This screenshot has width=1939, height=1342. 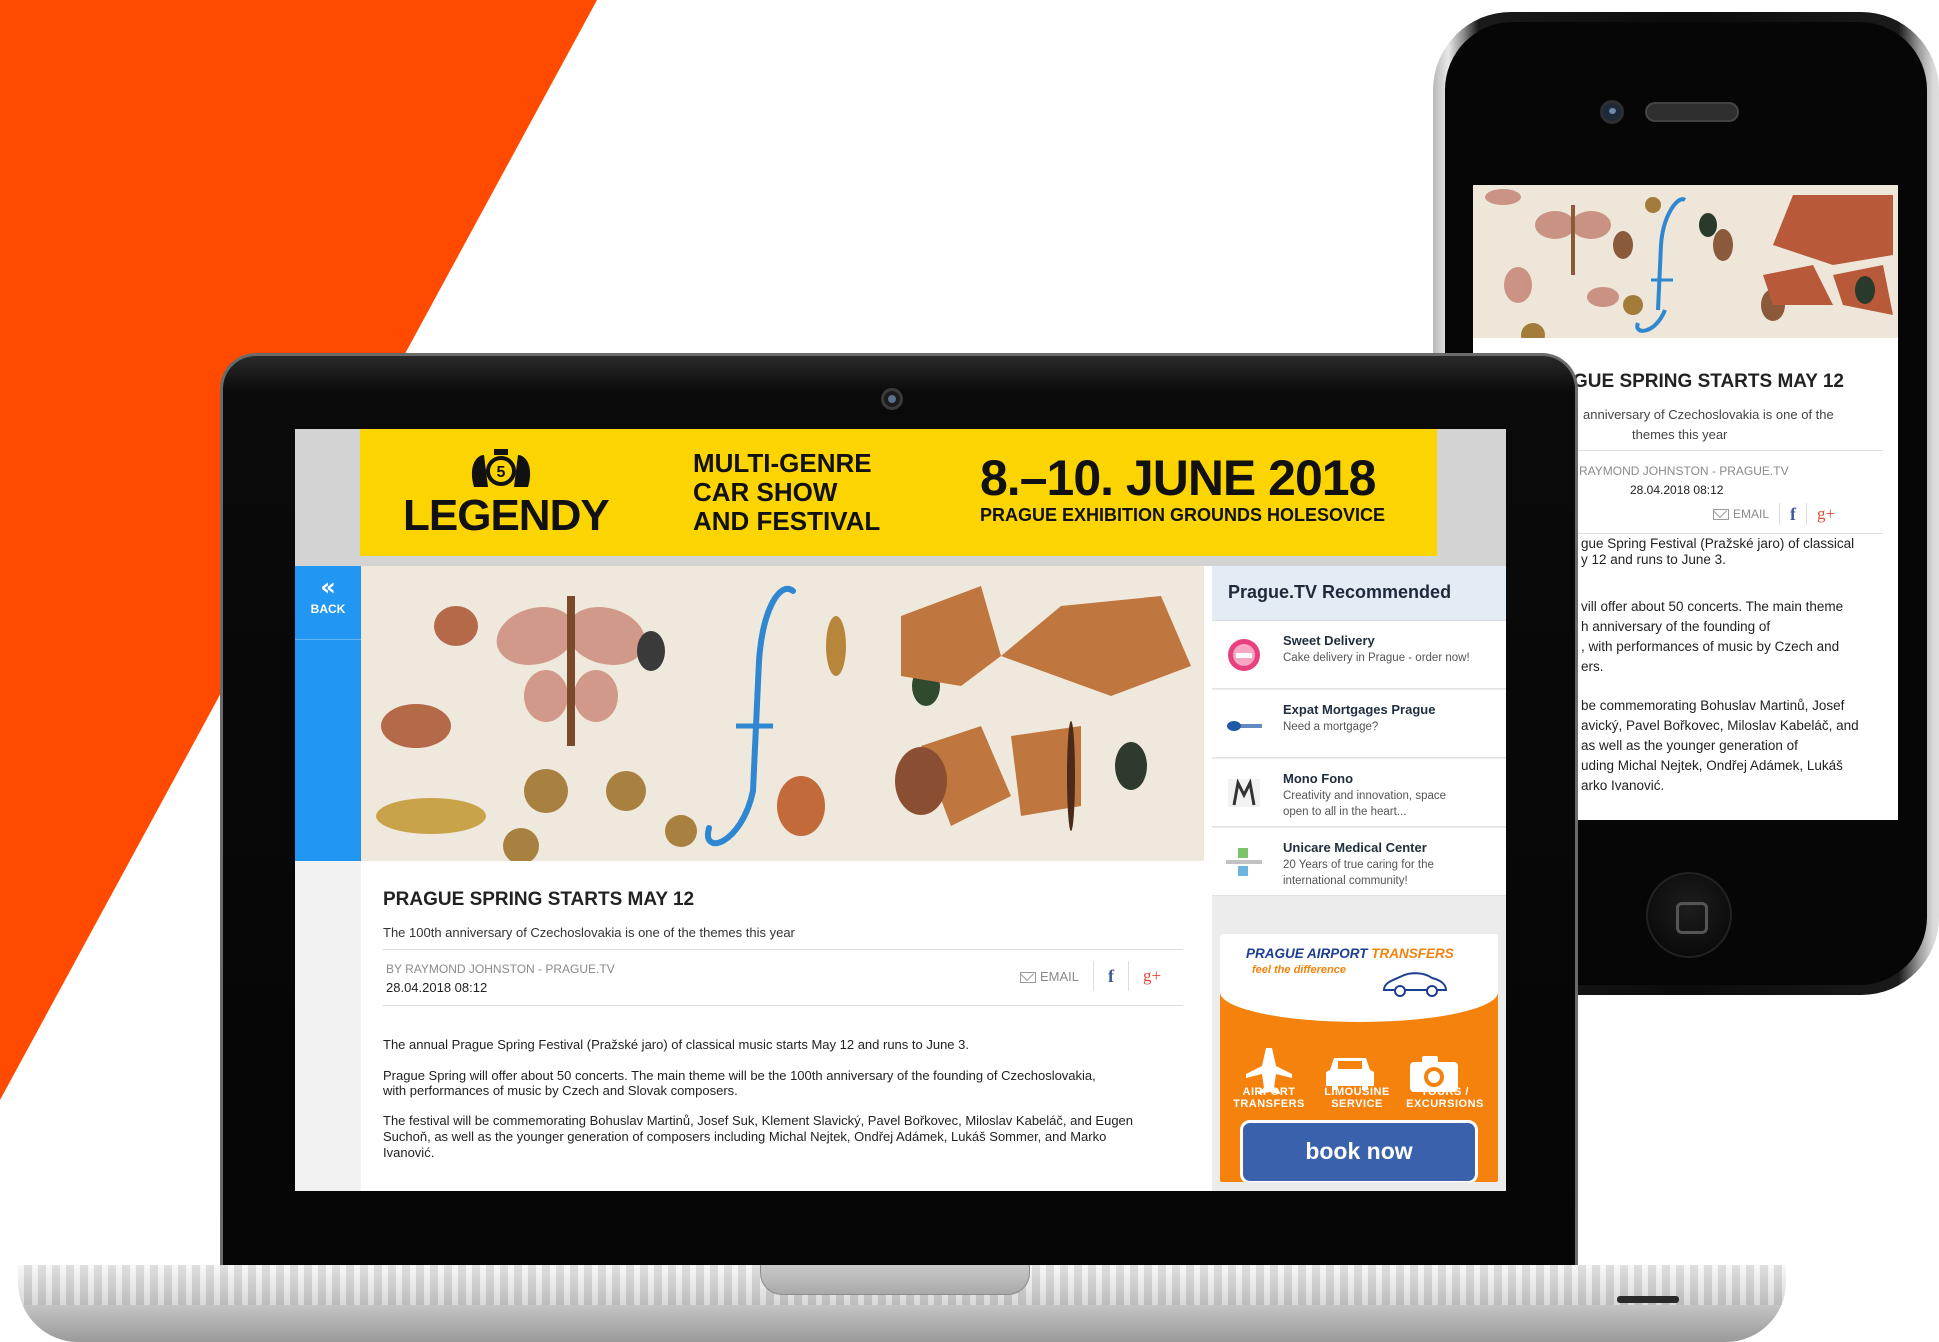 I want to click on service-label-line: TRANSFERS, so click(x=1269, y=1104).